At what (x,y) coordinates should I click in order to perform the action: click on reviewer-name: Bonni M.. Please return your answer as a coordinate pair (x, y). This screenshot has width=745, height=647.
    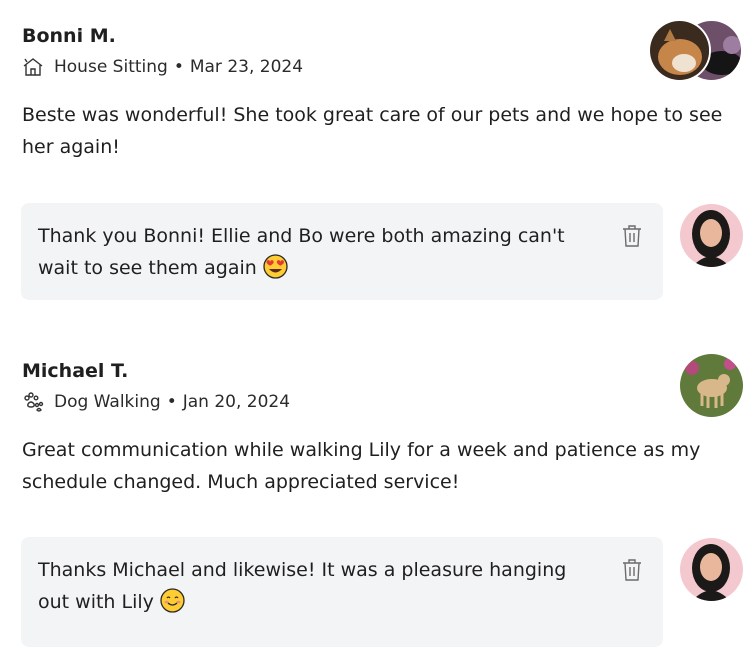
    Looking at the image, I should click on (69, 36).